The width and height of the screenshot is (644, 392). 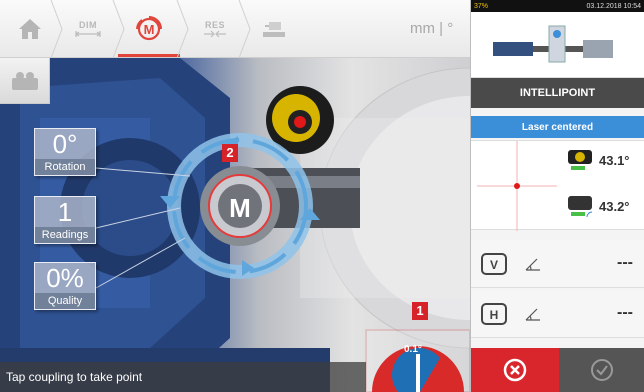 What do you see at coordinates (88, 25) in the screenshot?
I see `dimensions-tab-label: DIM` at bounding box center [88, 25].